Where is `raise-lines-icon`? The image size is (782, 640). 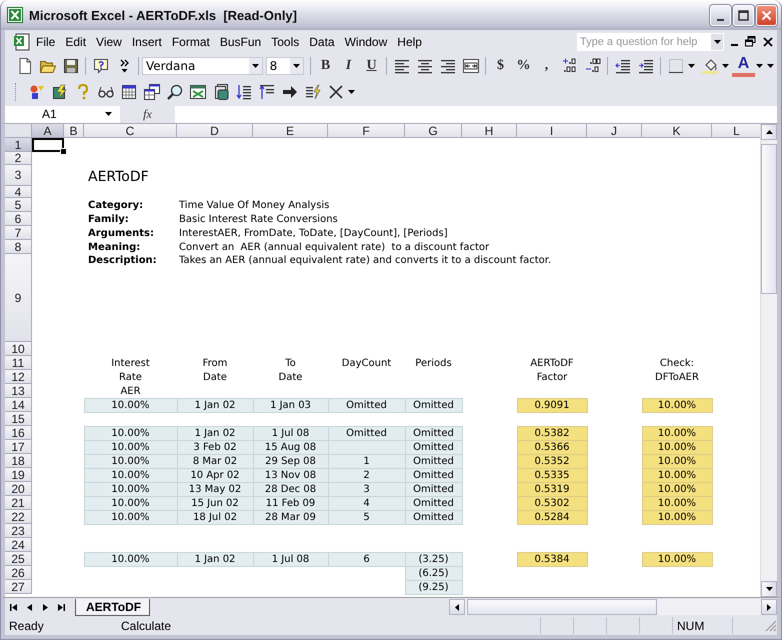 raise-lines-icon is located at coordinates (266, 92).